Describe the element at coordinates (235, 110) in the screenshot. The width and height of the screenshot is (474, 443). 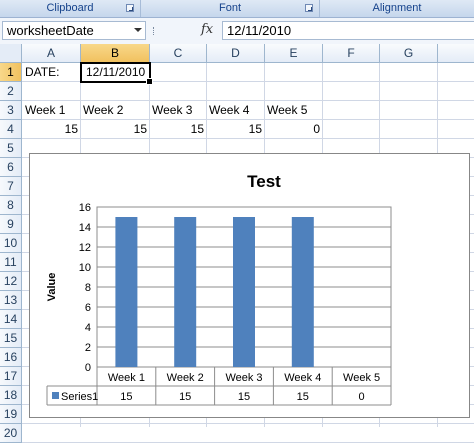
I see `cell-d3: Week 4` at that location.